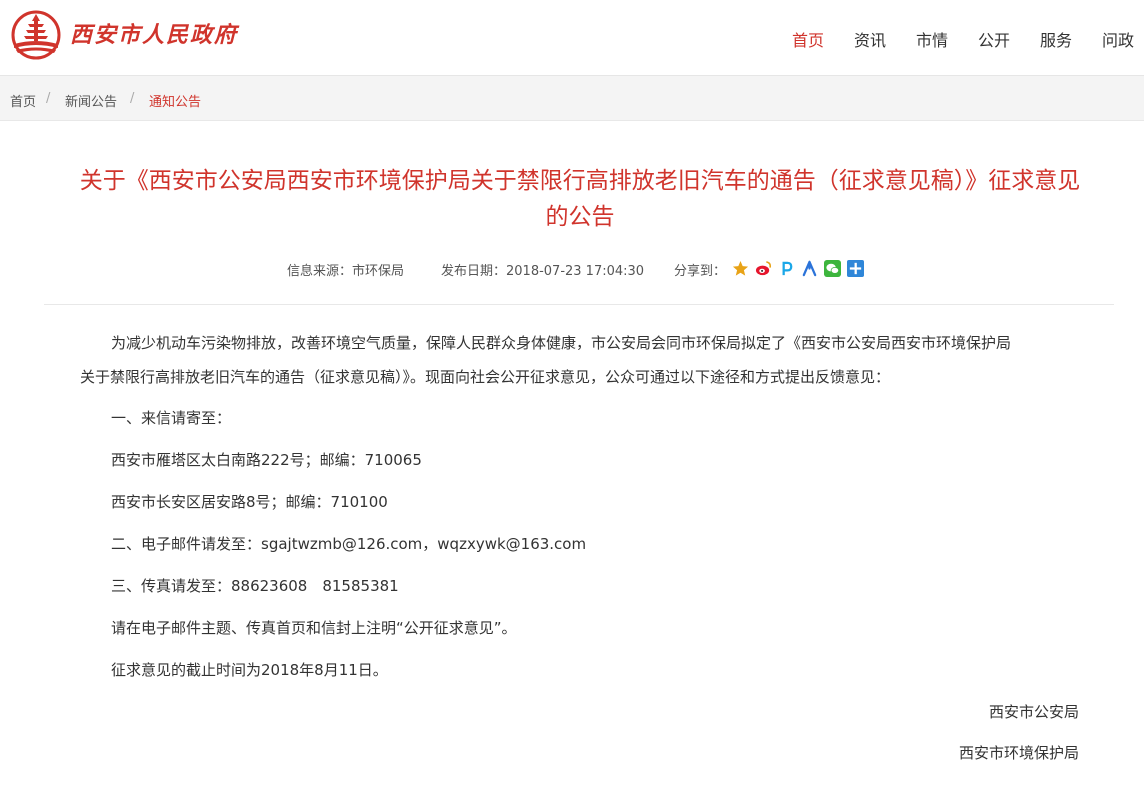 The image size is (1144, 786). What do you see at coordinates (572, 38) in the screenshot?
I see `site-header: 西安市人民政府 首页 资讯 市情 公开 服务 问政` at bounding box center [572, 38].